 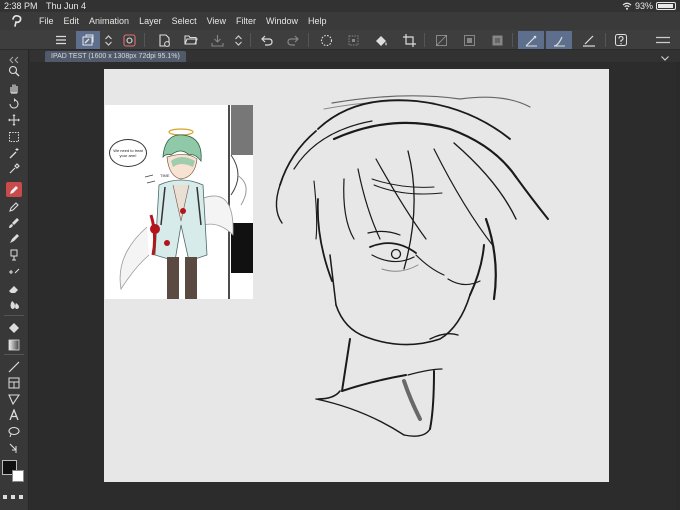 I want to click on magic-wand-icon, so click(x=14, y=152).